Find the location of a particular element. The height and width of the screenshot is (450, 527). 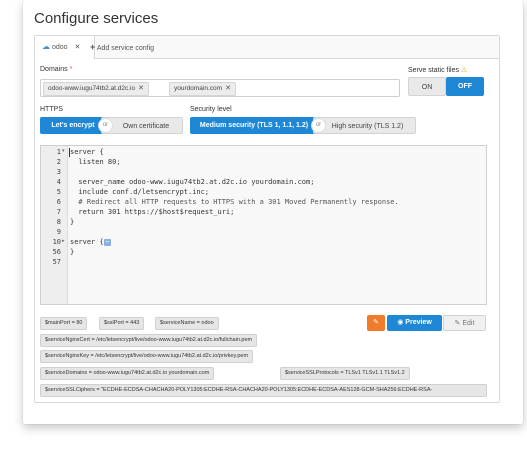

erase-button: ✎ is located at coordinates (376, 323).